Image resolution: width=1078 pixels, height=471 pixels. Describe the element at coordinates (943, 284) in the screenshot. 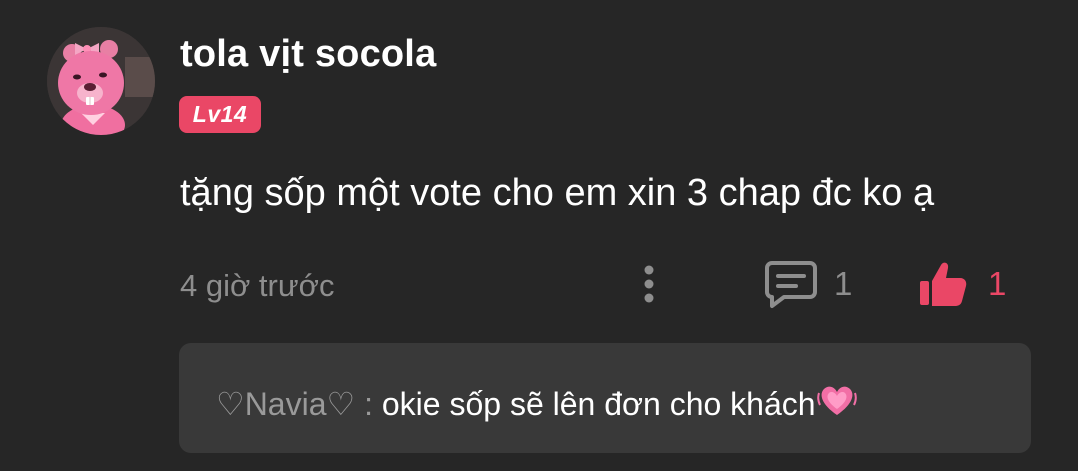

I see `thumbs-up-icon` at that location.